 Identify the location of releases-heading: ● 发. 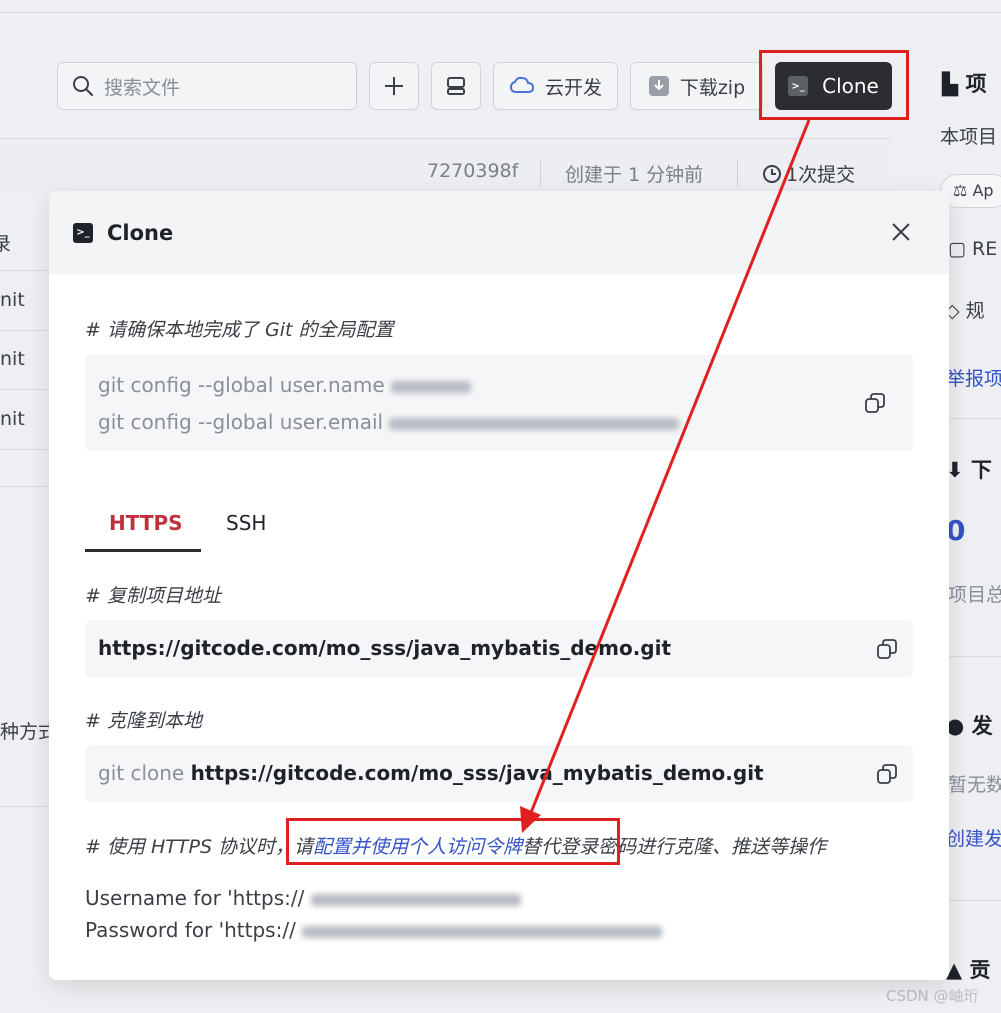
(969, 726).